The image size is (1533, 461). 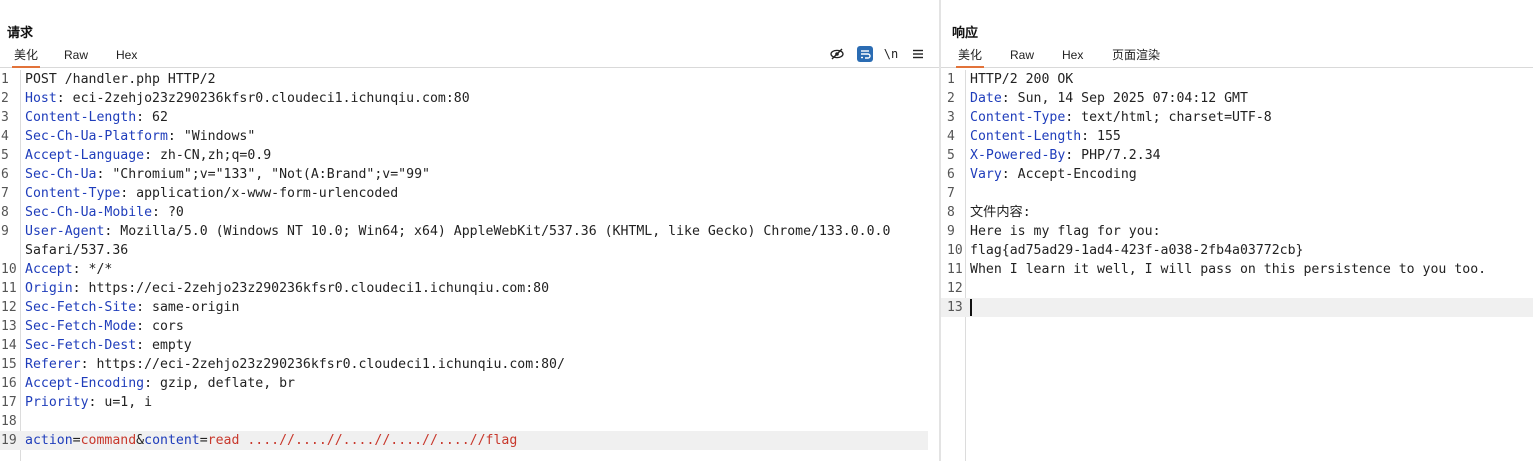 I want to click on header-name: Host, so click(x=41, y=98).